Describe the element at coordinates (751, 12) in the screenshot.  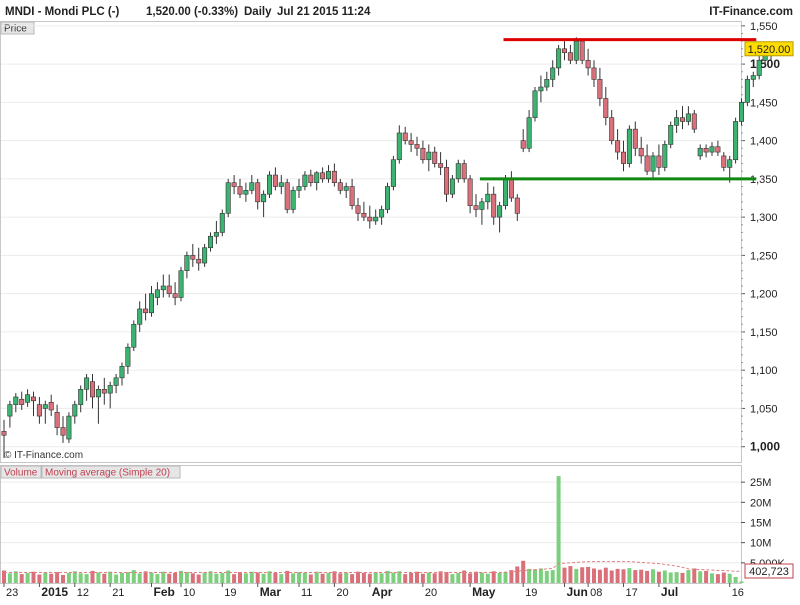
I see `brand-label: IT-Finance.com` at that location.